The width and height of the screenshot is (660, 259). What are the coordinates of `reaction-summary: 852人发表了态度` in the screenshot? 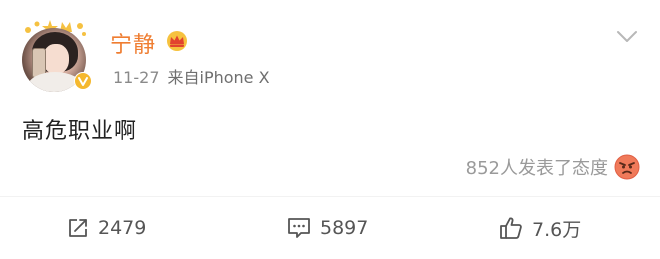 It's located at (553, 167).